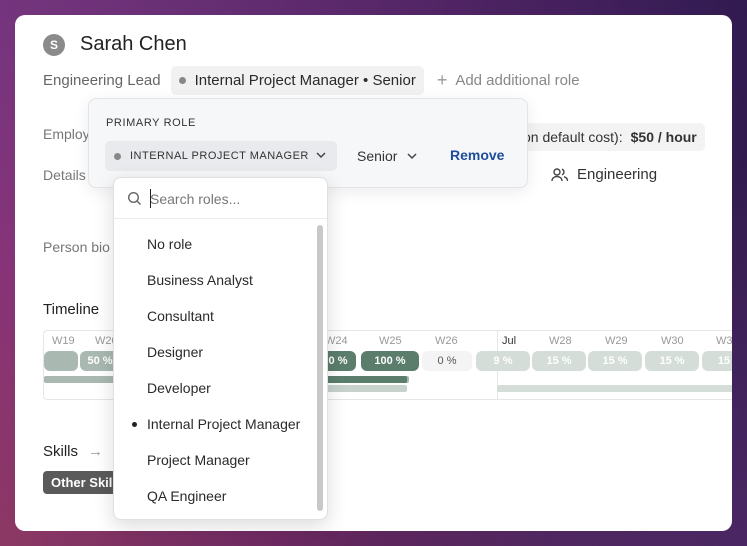 The image size is (747, 546). What do you see at coordinates (150, 198) in the screenshot?
I see `text-caret` at bounding box center [150, 198].